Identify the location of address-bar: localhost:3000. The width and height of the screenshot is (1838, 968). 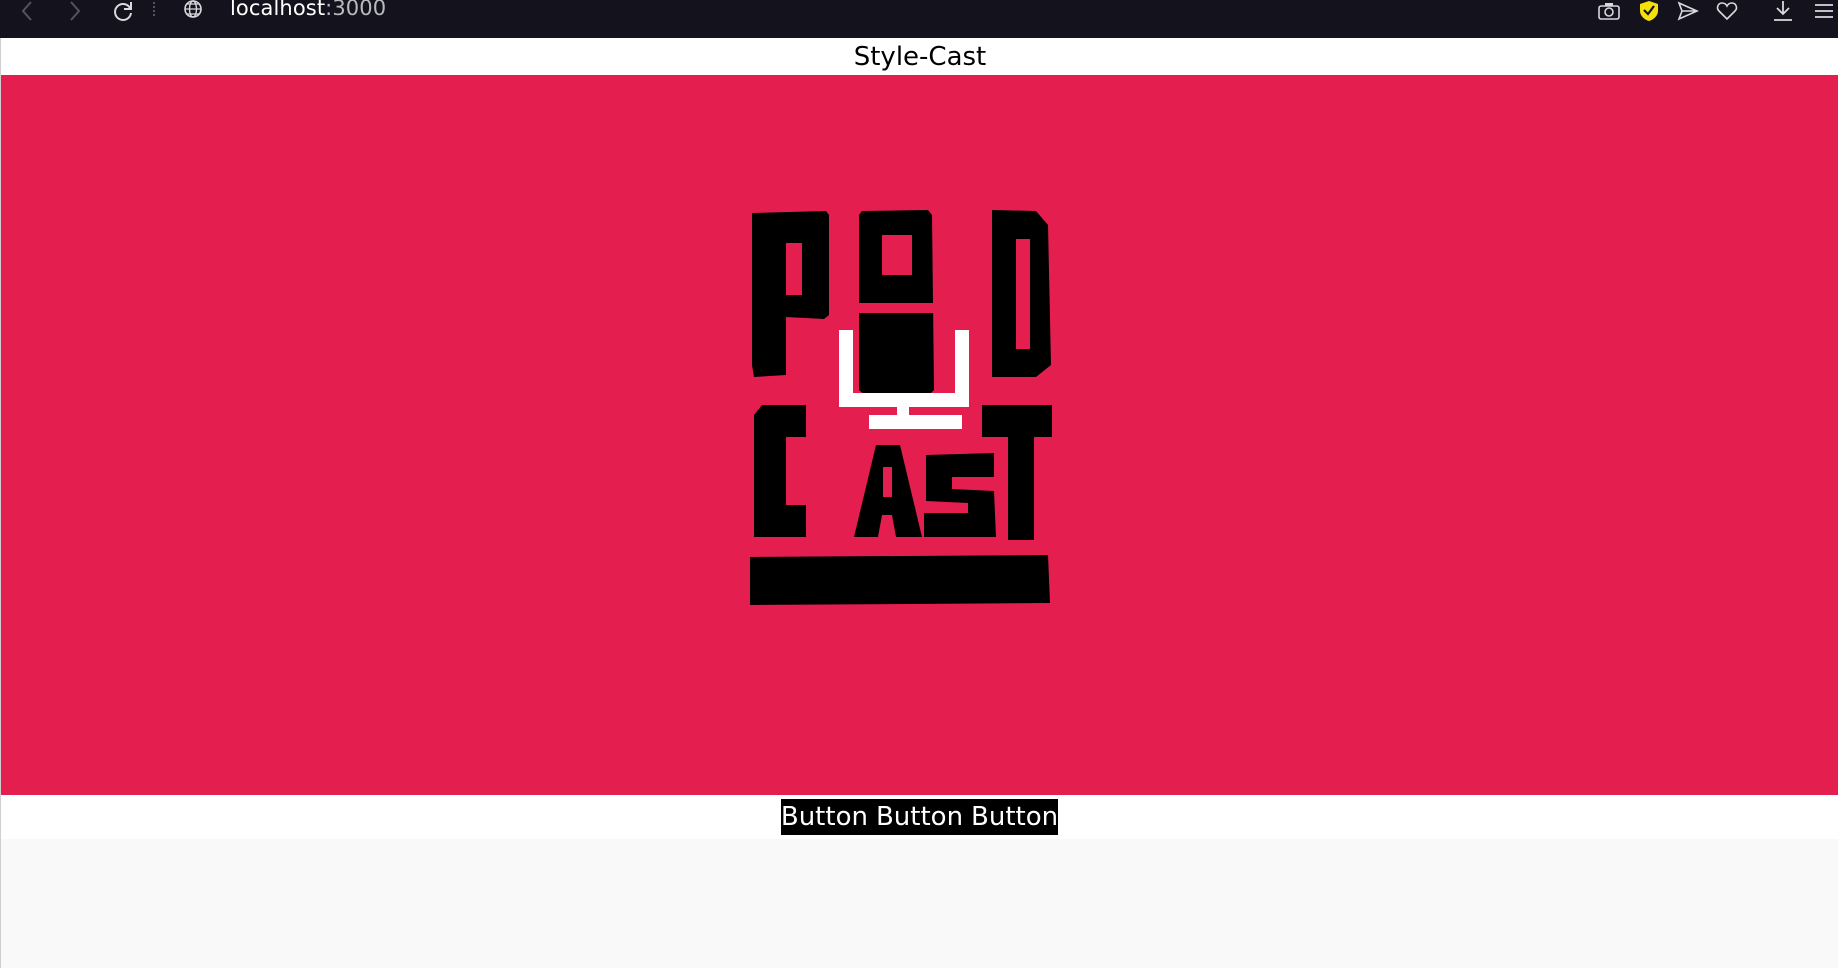
(308, 10).